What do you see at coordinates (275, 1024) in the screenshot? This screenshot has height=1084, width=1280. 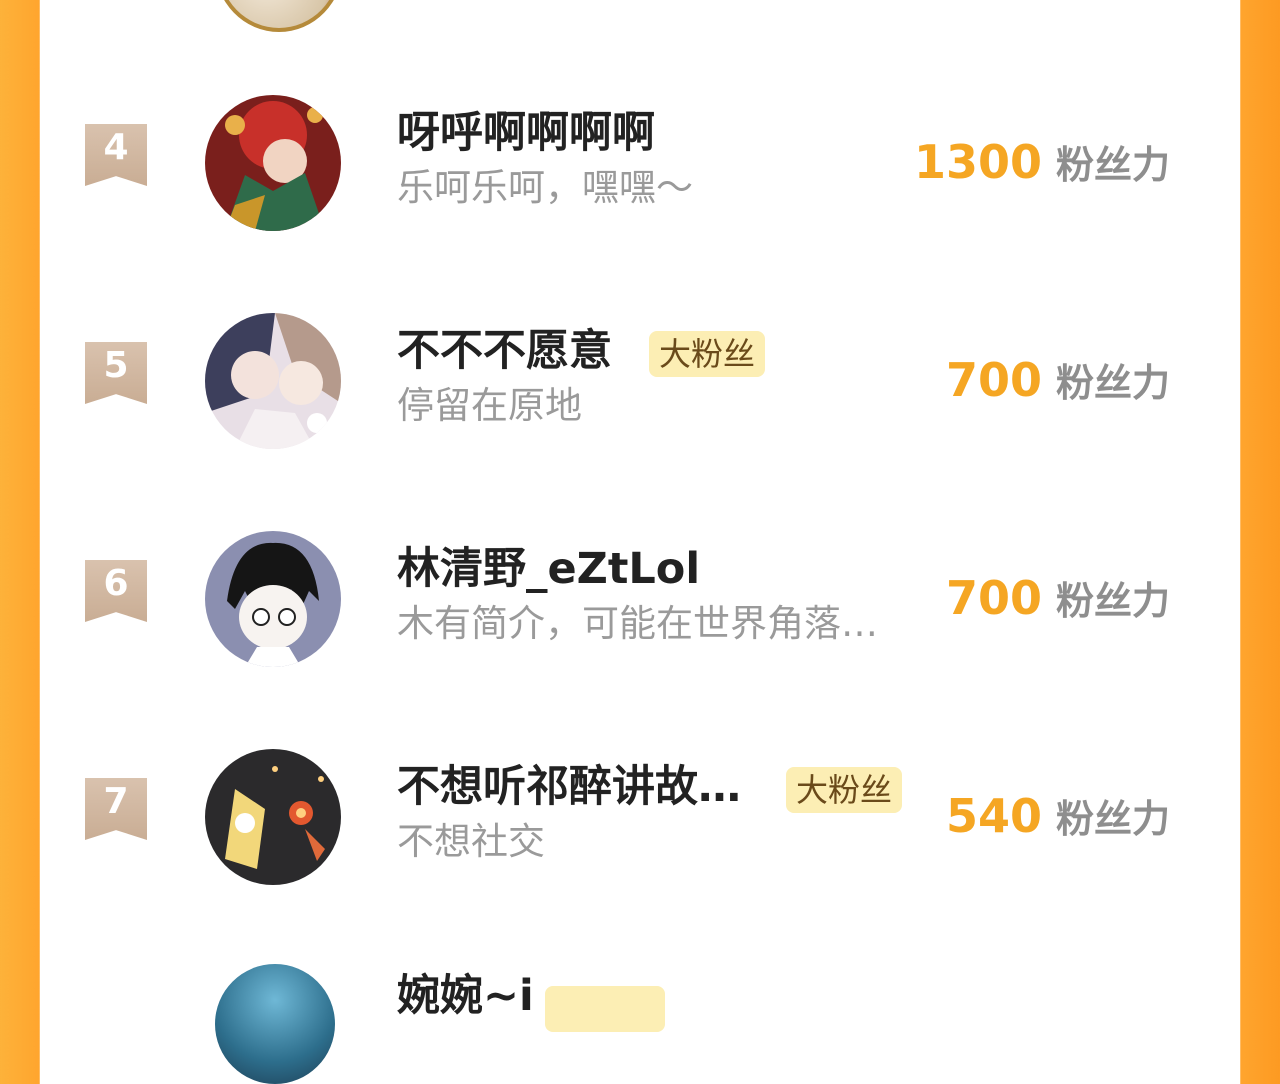 I see `next-user-avatar` at bounding box center [275, 1024].